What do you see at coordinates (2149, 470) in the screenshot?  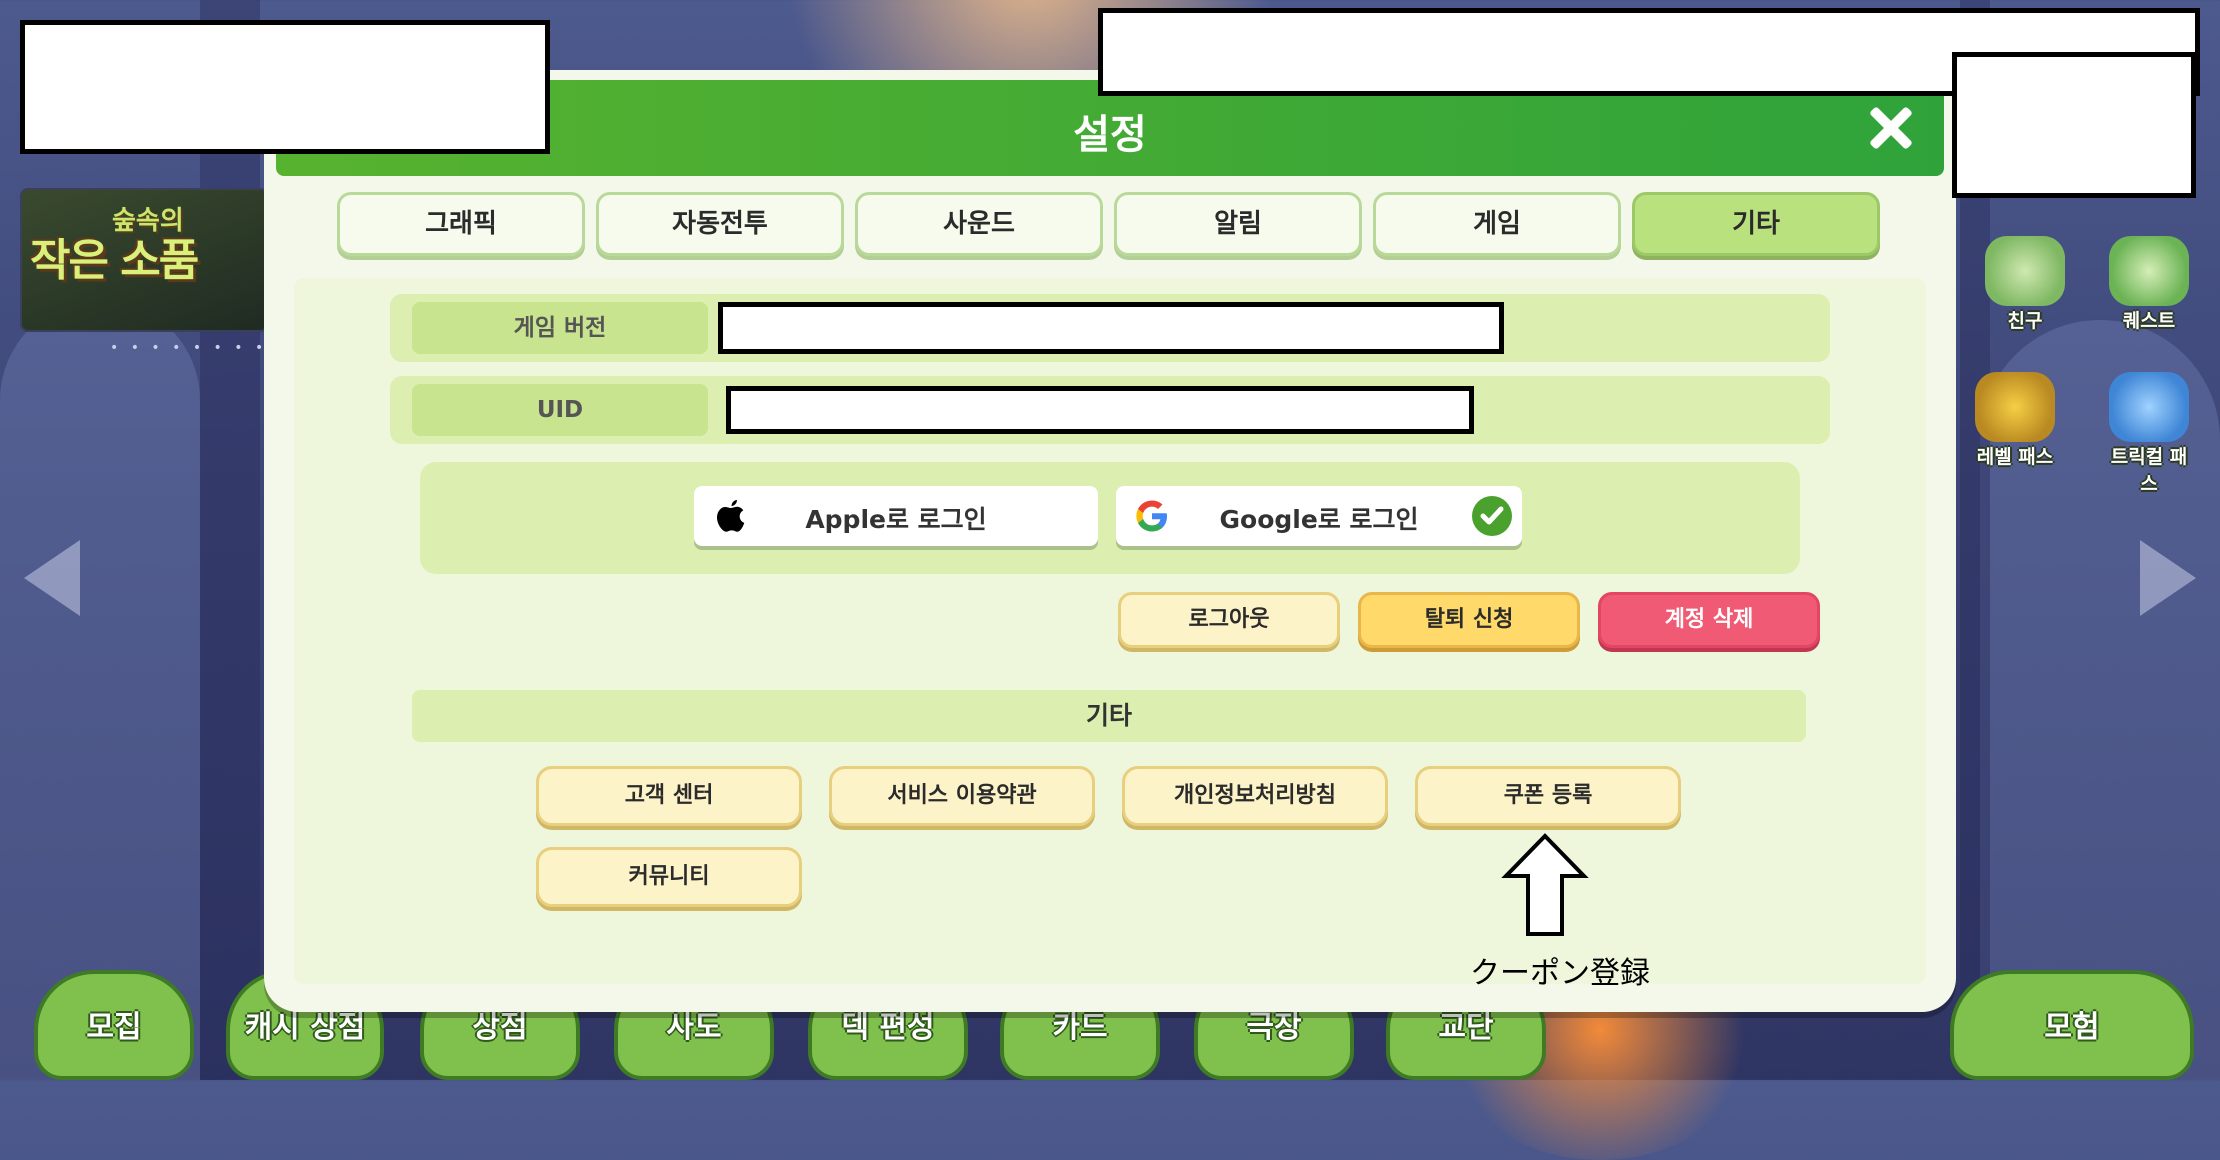 I see `trickcal-pass-label: 트릭컬 패스` at bounding box center [2149, 470].